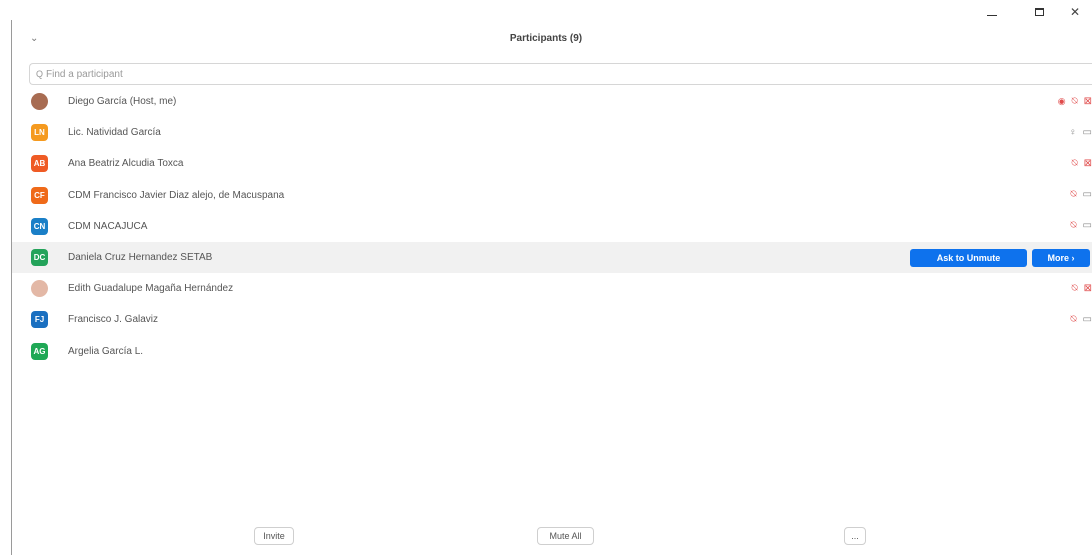 The image size is (1092, 555). I want to click on participant-row: CN CDM NACAJUCA ⍉ ▭, so click(552, 226).